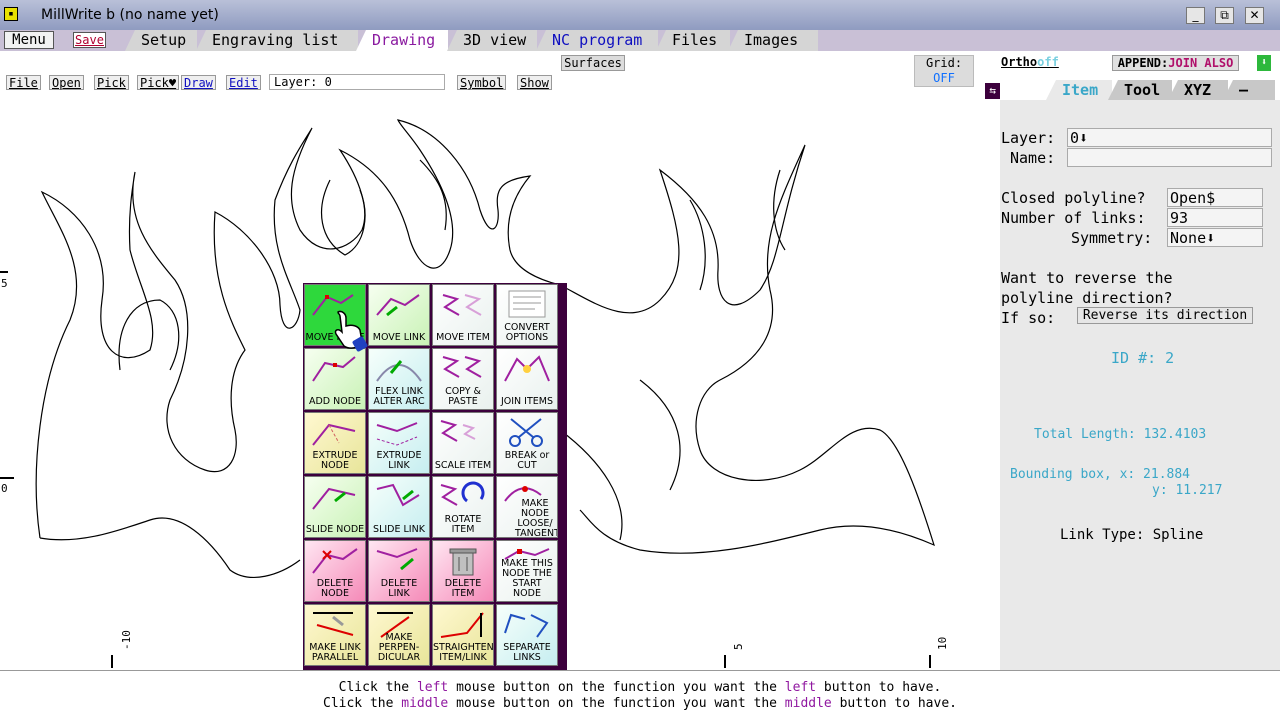 The image size is (1280, 720). I want to click on symmetry-label: Symmetry:, so click(1112, 238).